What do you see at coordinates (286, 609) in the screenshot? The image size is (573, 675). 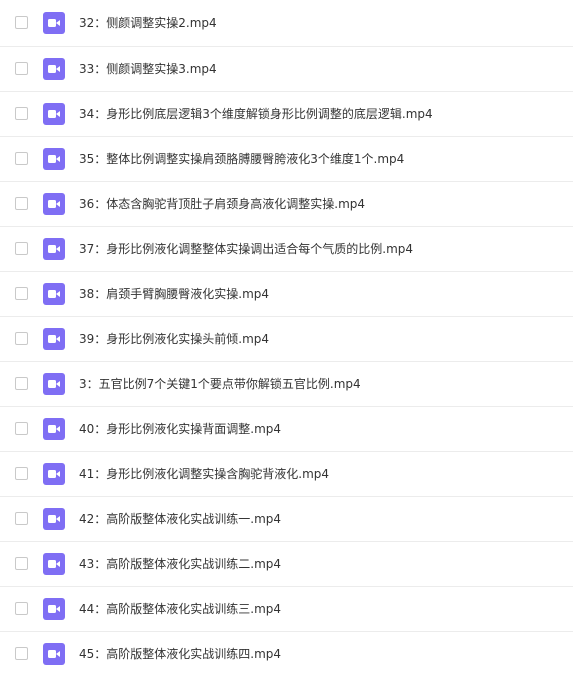 I see `file-row: 44：高阶版整体液化实战训练三.mp4` at bounding box center [286, 609].